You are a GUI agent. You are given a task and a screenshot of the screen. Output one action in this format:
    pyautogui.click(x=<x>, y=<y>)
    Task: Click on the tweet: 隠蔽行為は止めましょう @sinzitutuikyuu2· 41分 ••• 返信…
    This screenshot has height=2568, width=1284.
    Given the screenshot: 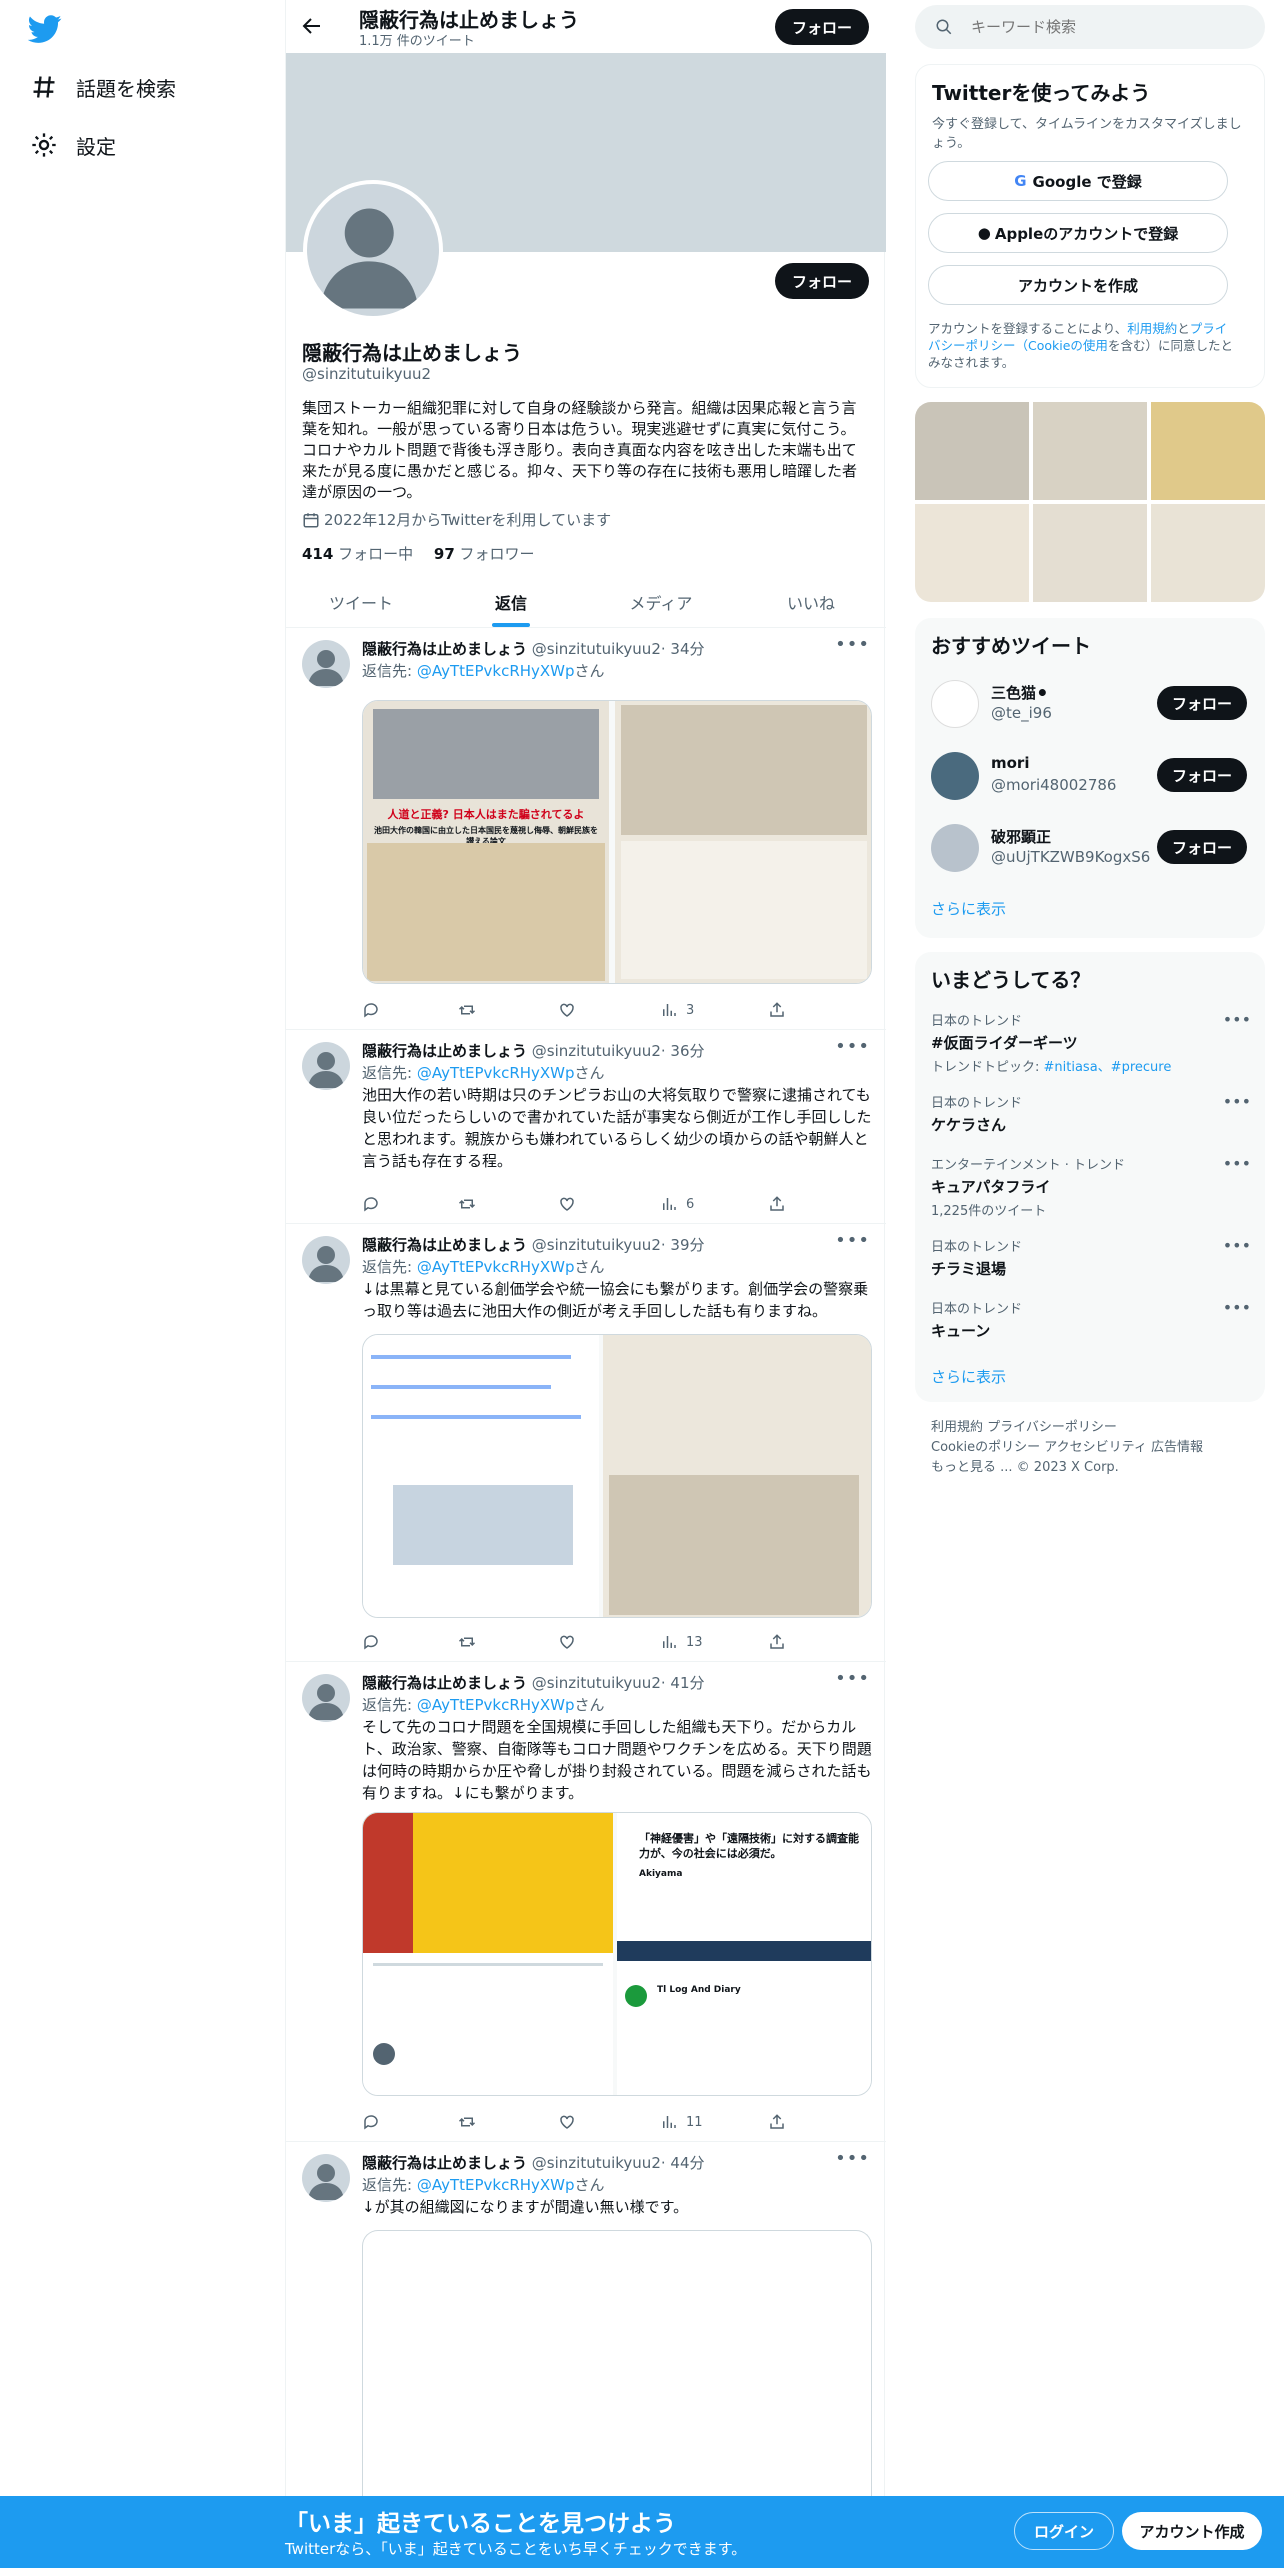 What is the action you would take?
    pyautogui.click(x=586, y=1902)
    